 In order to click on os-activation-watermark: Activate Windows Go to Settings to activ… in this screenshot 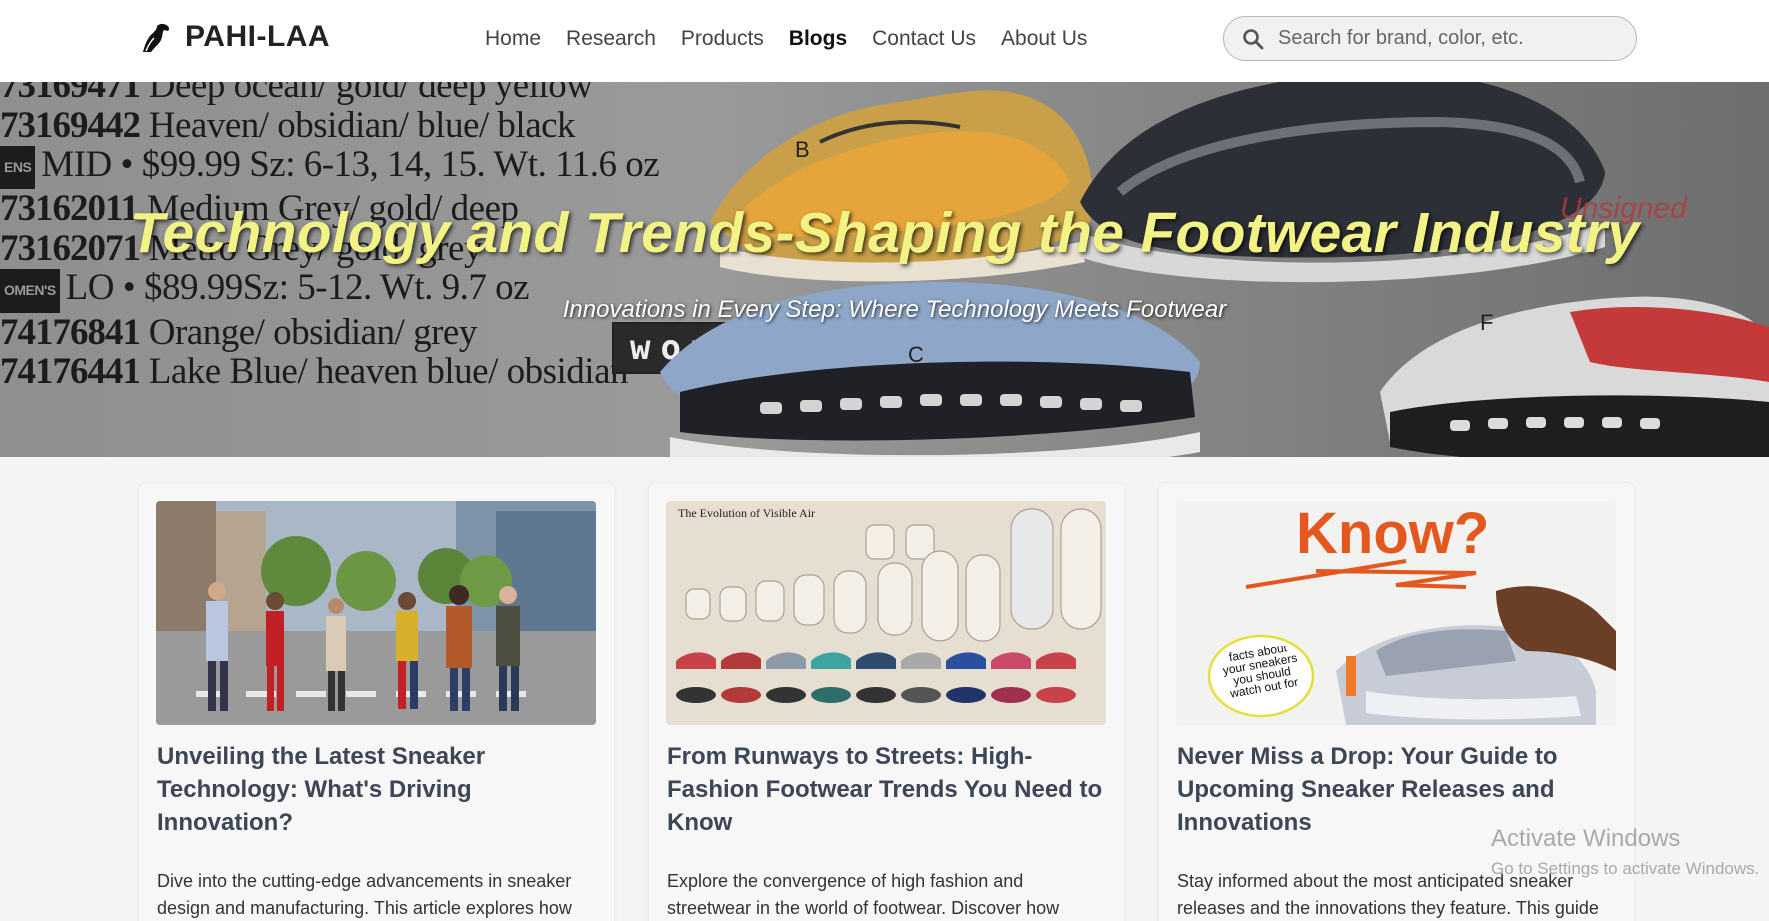, I will do `click(1625, 852)`.